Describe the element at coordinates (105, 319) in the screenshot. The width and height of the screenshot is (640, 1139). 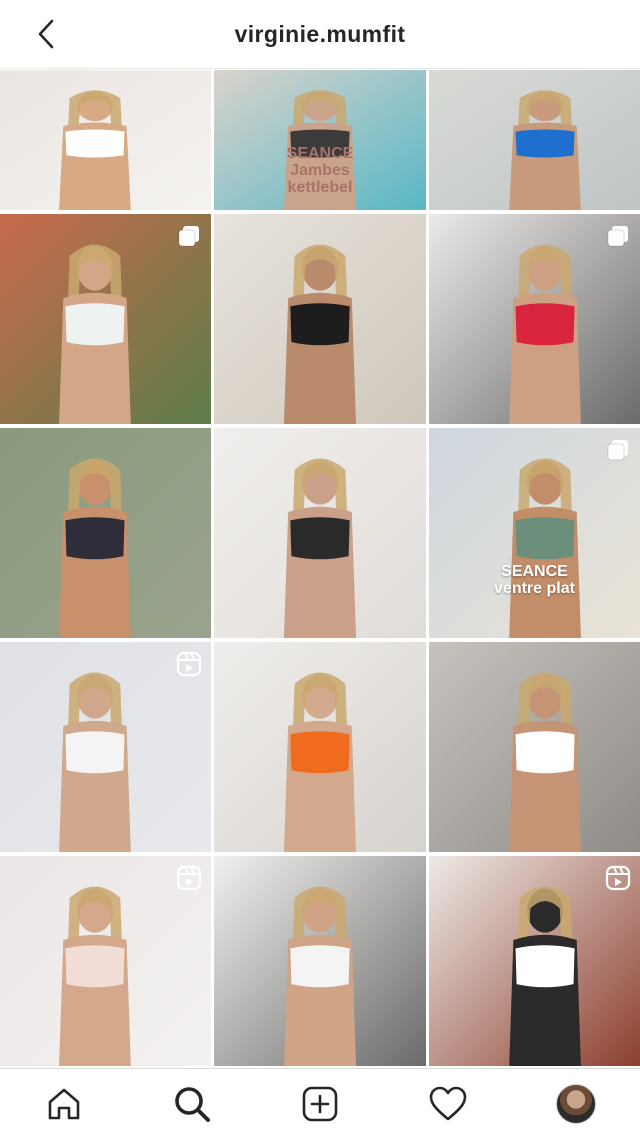
I see `post-mother-daughter` at that location.